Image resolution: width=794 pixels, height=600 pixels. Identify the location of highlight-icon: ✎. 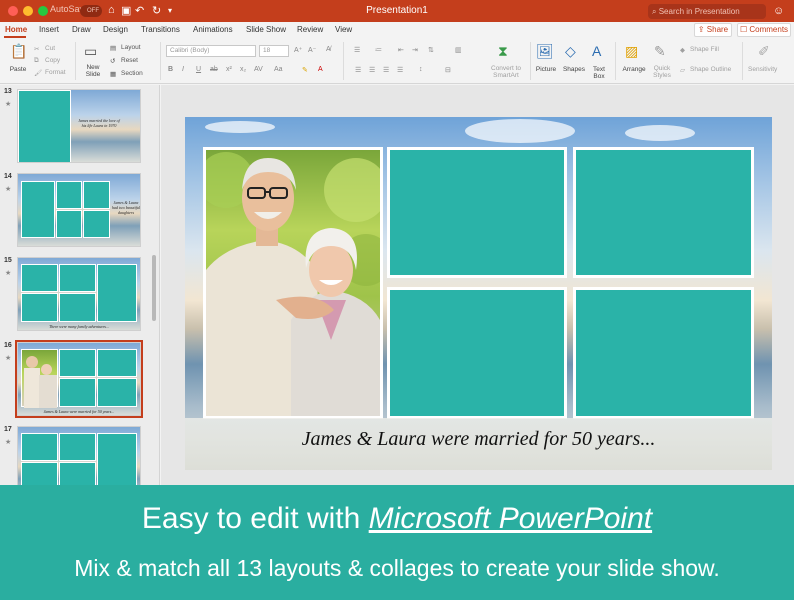
(305, 70).